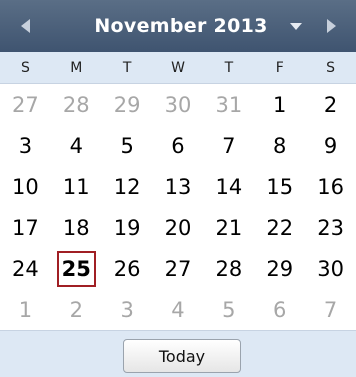  I want to click on calendar-footer: Today, so click(178, 353).